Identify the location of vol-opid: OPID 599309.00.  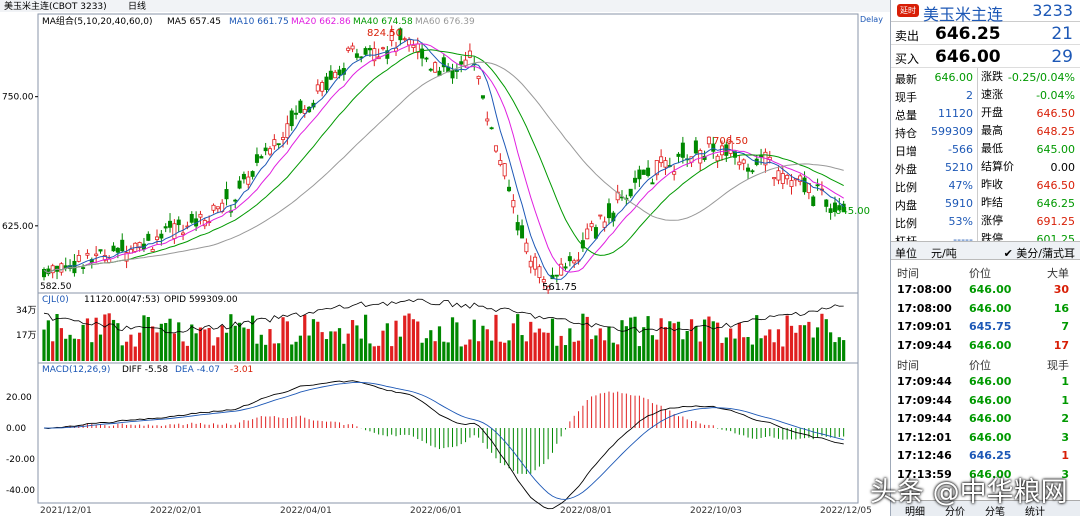
(201, 300).